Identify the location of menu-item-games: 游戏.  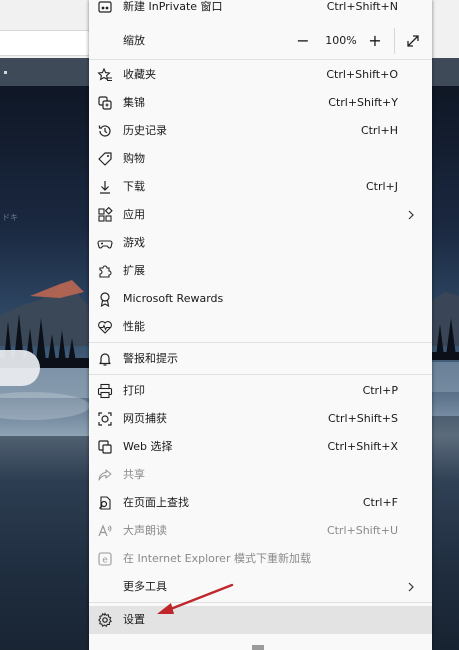
(260, 243).